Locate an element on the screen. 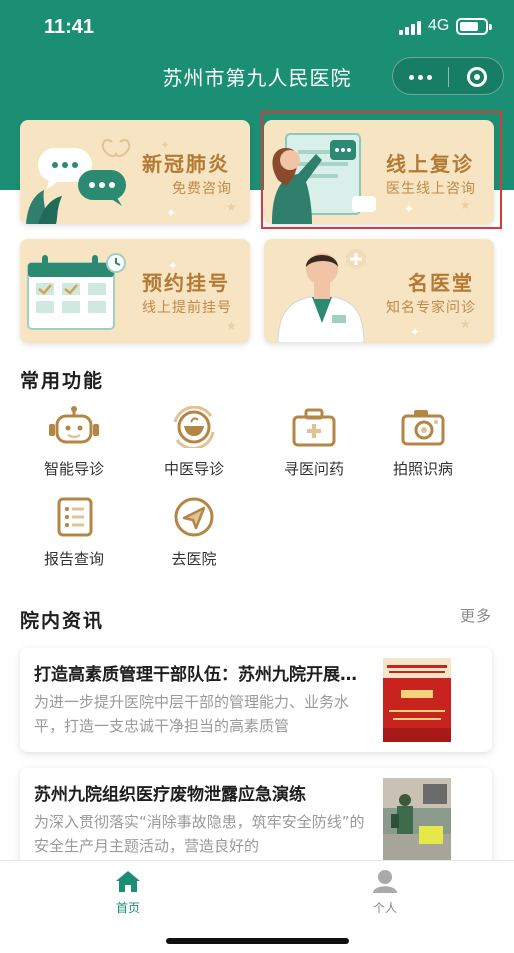  doctor-illustration is located at coordinates (321, 296).